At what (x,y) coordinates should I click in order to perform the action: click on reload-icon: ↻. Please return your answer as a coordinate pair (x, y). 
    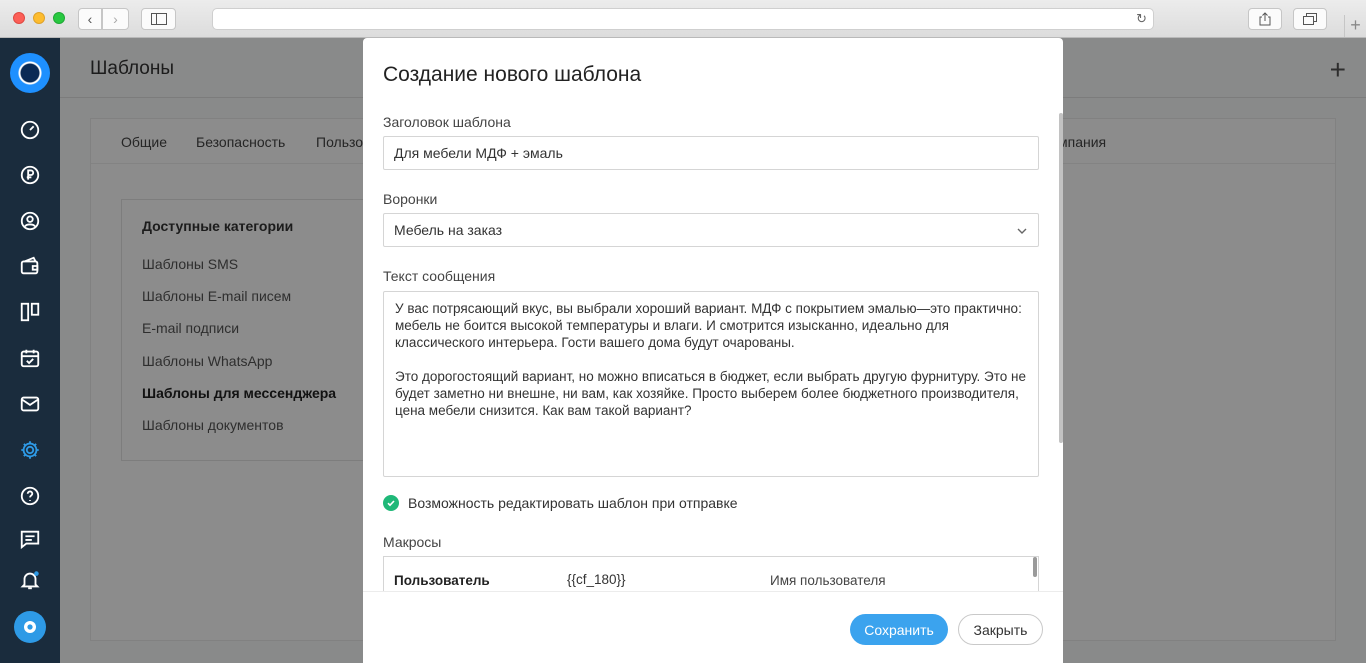
    Looking at the image, I should click on (1141, 19).